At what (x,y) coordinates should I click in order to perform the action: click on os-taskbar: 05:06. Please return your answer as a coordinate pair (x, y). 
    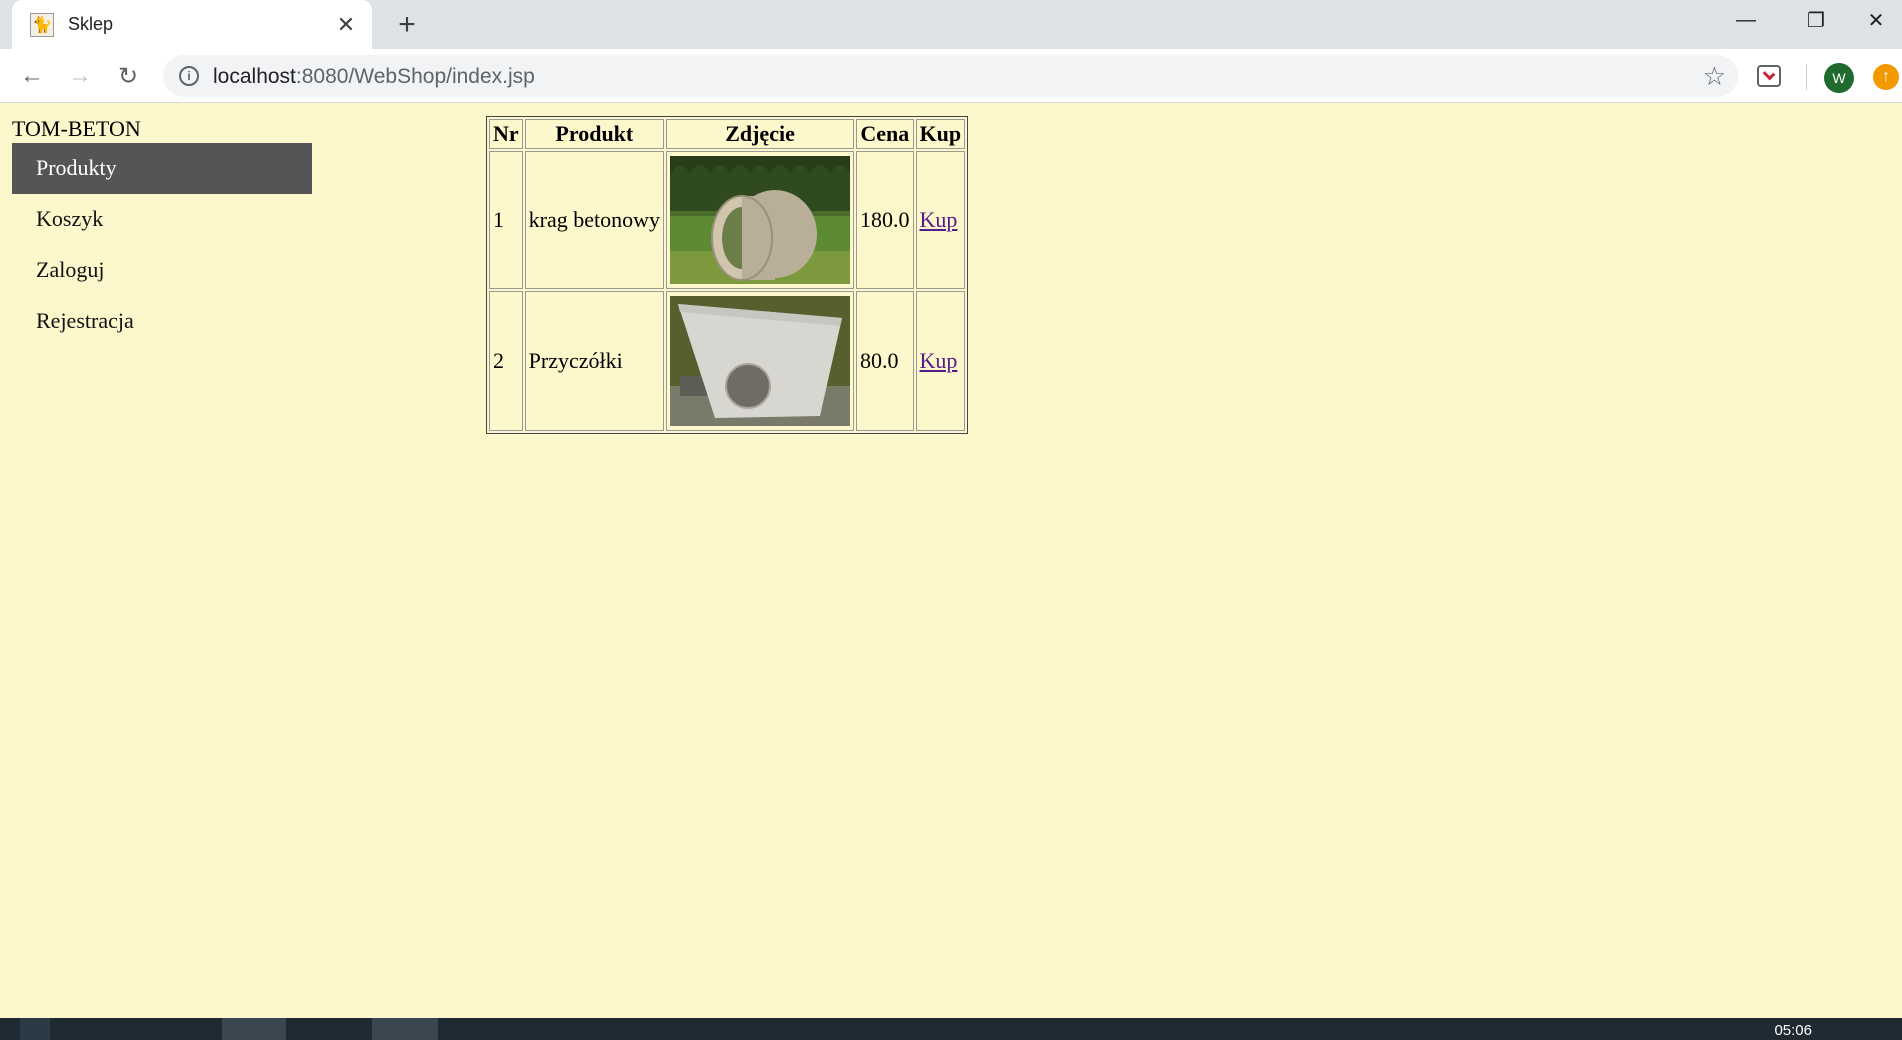
    Looking at the image, I should click on (951, 1029).